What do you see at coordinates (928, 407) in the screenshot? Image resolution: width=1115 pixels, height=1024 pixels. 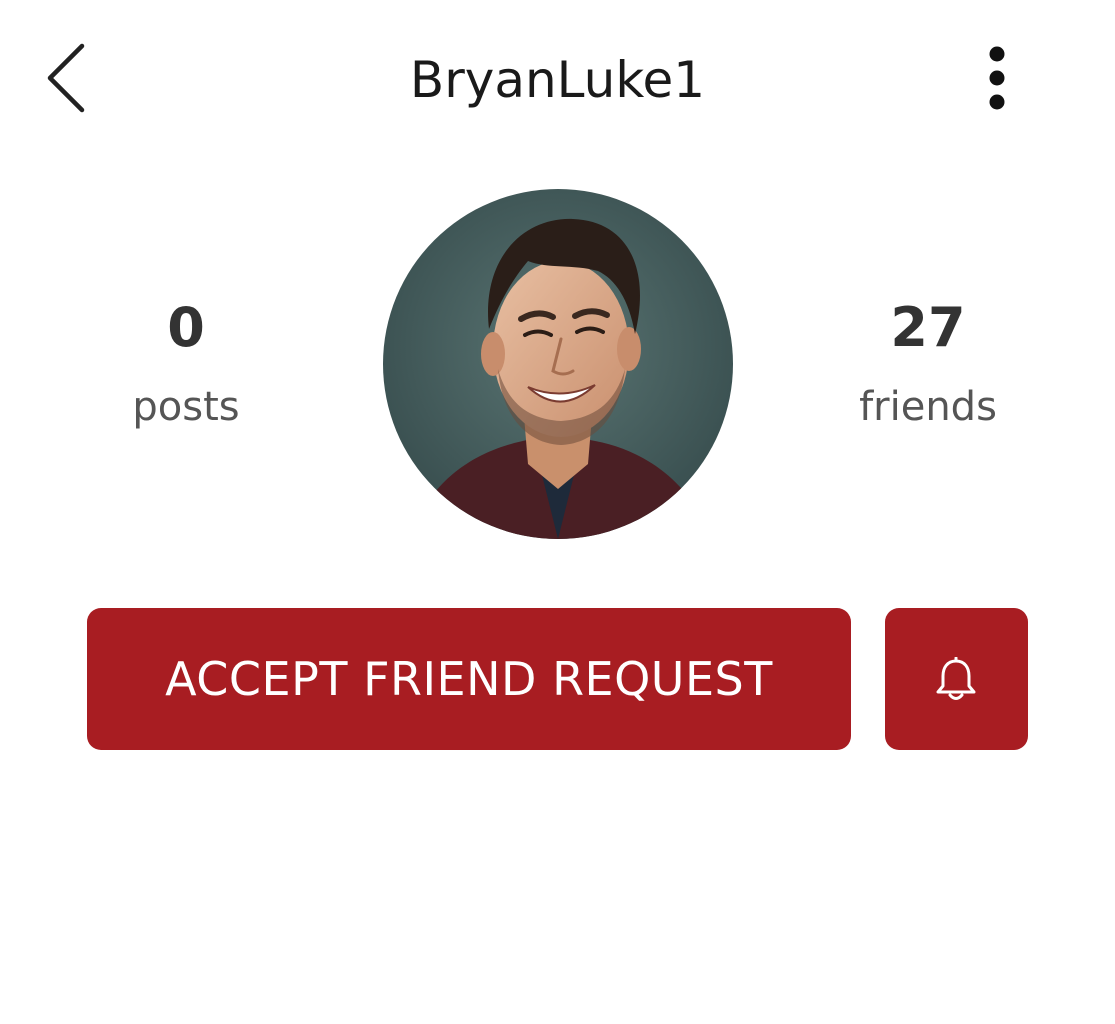 I see `friends-label: friends` at bounding box center [928, 407].